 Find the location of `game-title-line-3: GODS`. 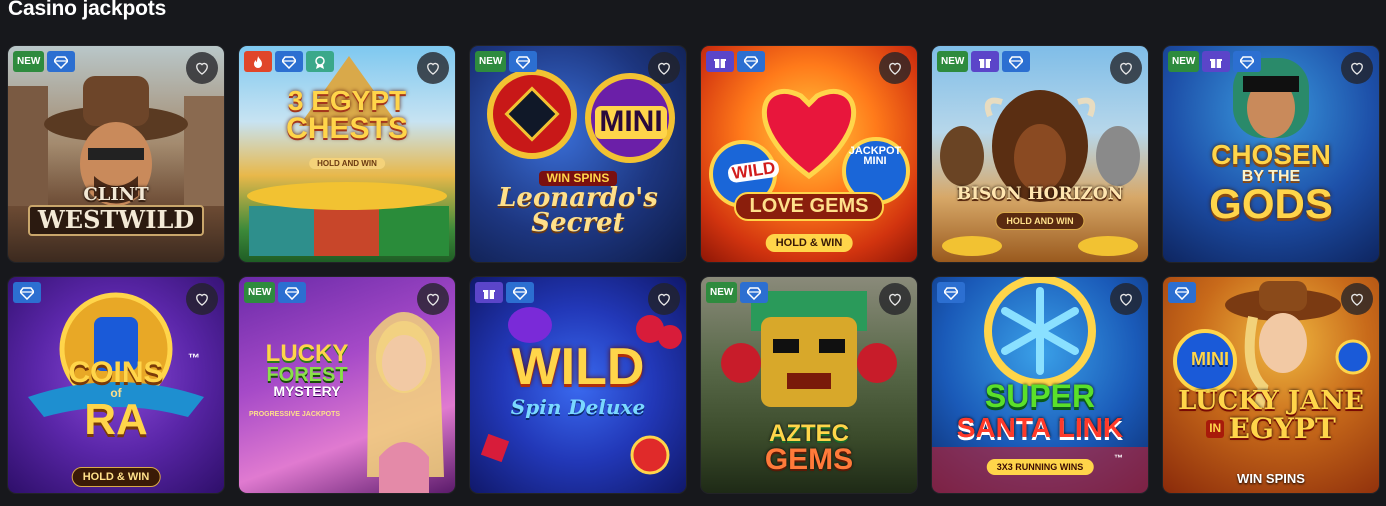

game-title-line-3: GODS is located at coordinates (1271, 203).